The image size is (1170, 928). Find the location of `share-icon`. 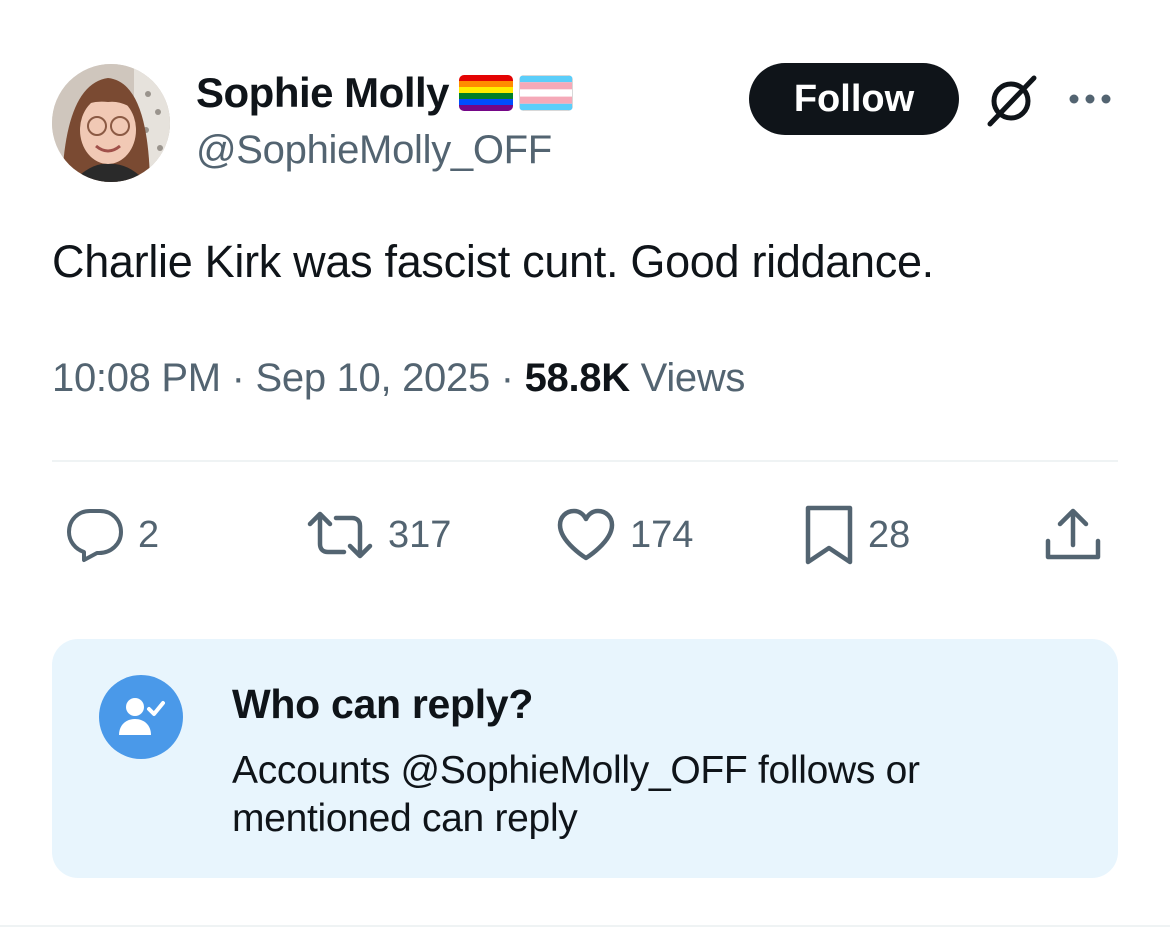

share-icon is located at coordinates (1073, 534).